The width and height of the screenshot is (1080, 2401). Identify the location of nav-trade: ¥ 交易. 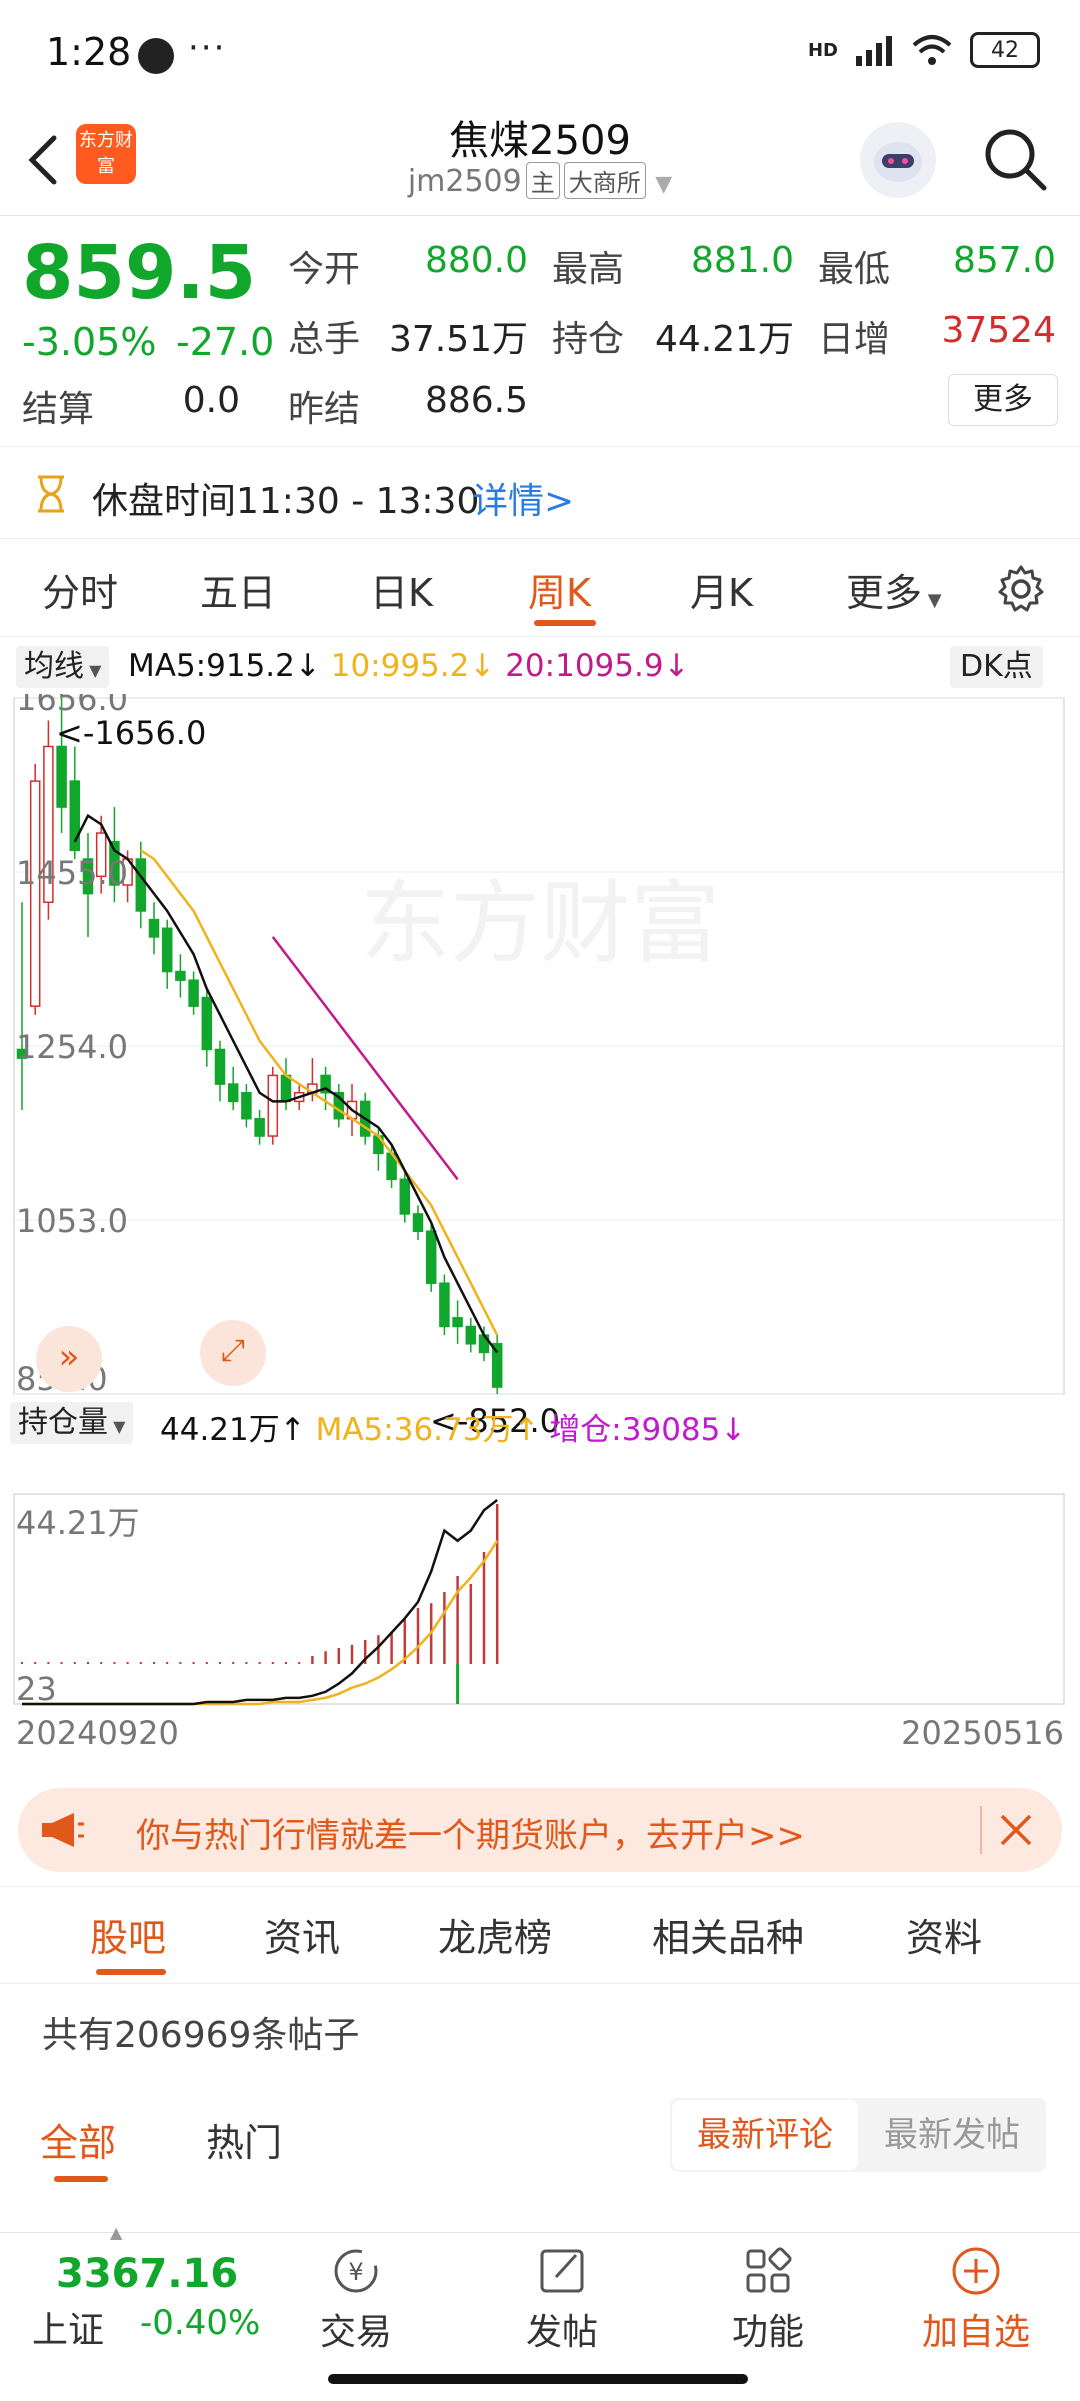
(356, 2299).